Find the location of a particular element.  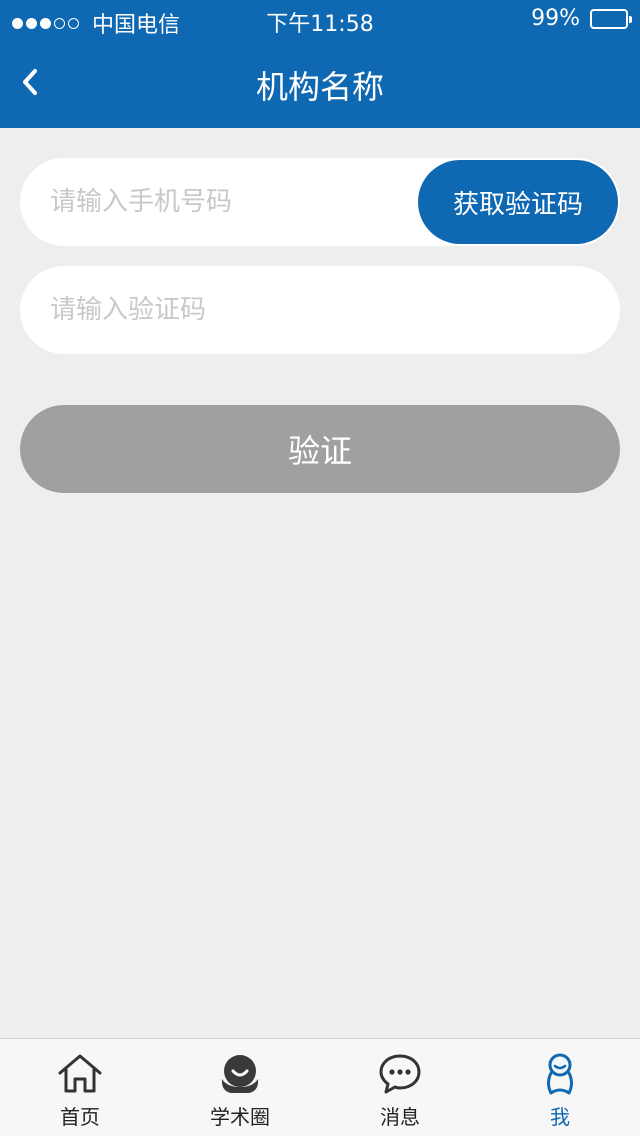

message-icon is located at coordinates (400, 1074).